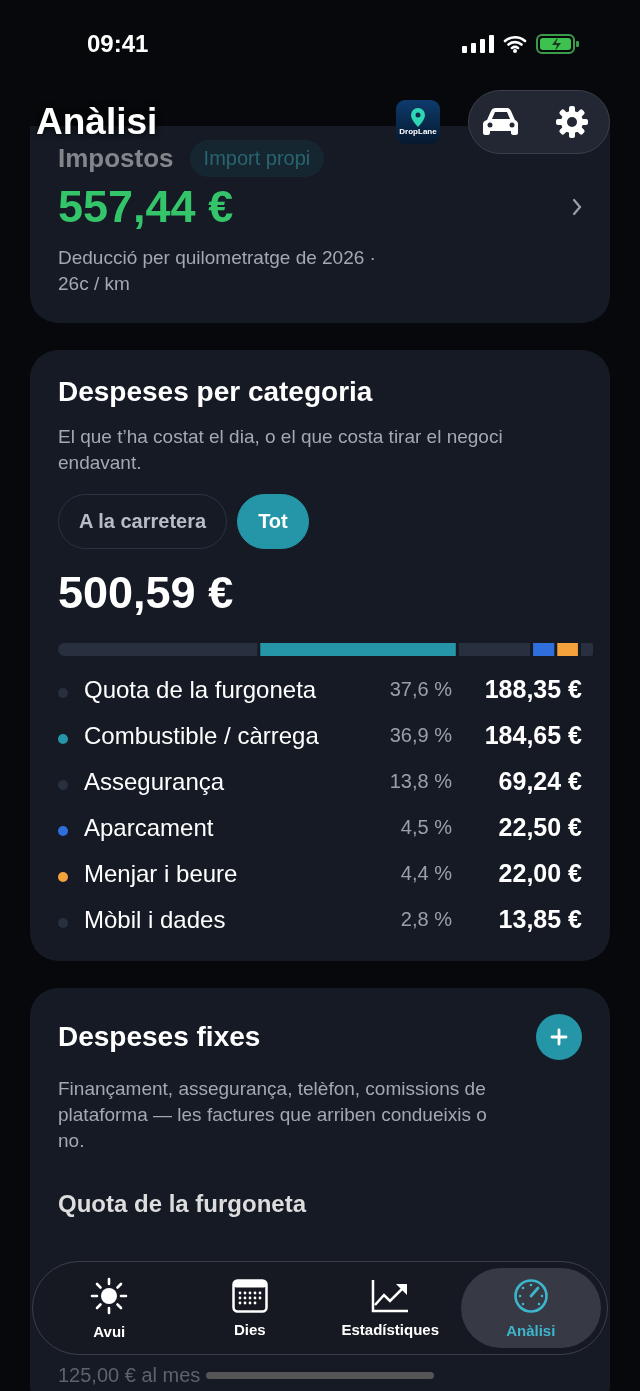 This screenshot has width=640, height=1391. Describe the element at coordinates (426, 873) in the screenshot. I see `category-share: 4,4 %` at that location.